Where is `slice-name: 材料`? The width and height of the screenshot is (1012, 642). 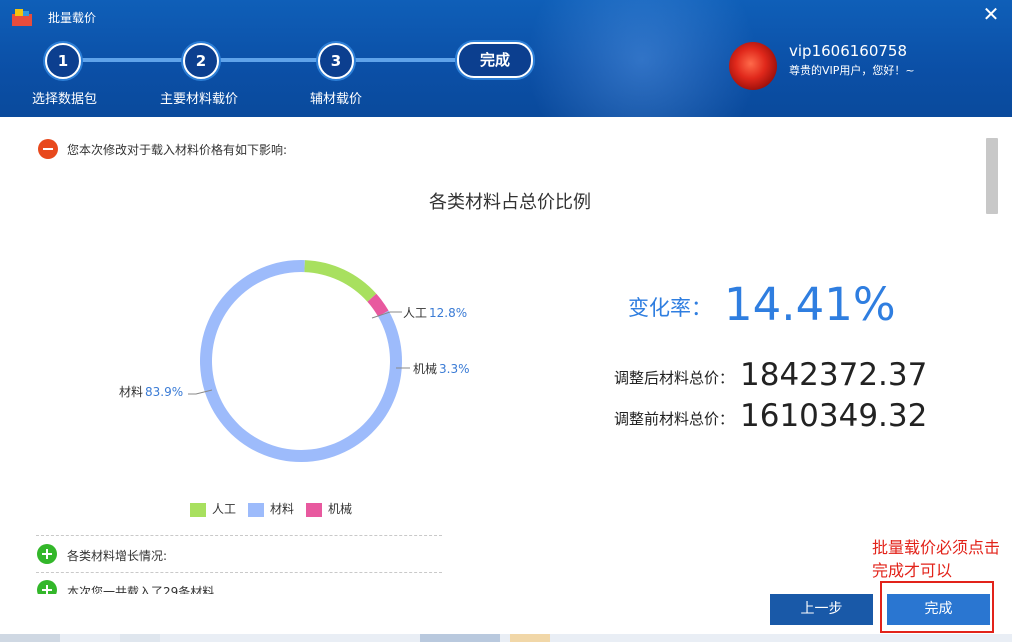
slice-name: 材料 is located at coordinates (131, 392).